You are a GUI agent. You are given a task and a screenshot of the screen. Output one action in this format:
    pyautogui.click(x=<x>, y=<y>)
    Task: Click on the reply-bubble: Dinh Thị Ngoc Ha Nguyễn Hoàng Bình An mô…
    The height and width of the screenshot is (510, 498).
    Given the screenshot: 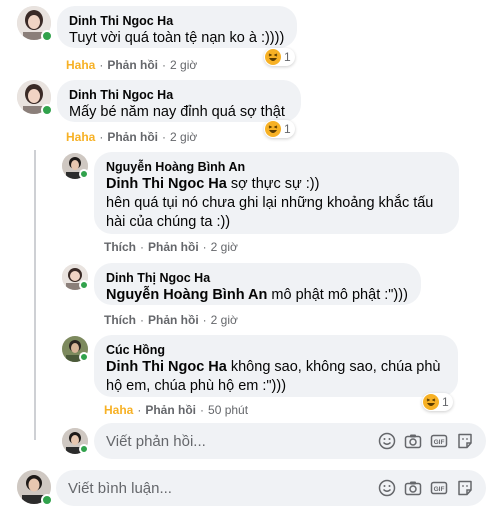 What is the action you would take?
    pyautogui.click(x=257, y=284)
    